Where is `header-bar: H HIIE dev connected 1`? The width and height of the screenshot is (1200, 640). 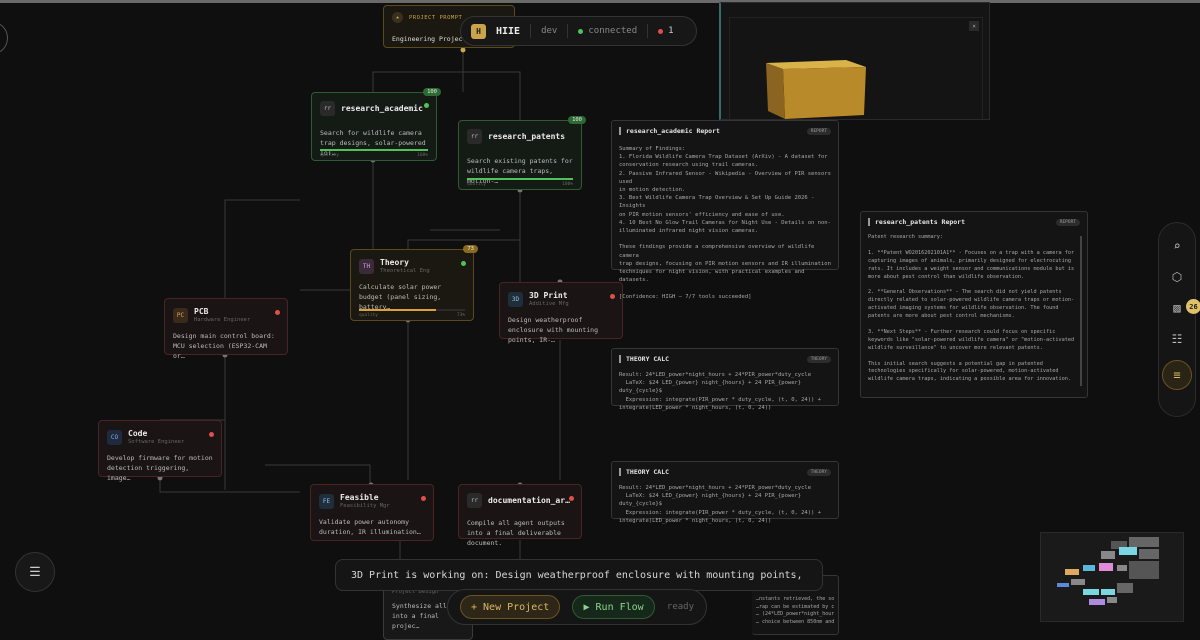
header-bar: H HIIE dev connected 1 is located at coordinates (578, 31).